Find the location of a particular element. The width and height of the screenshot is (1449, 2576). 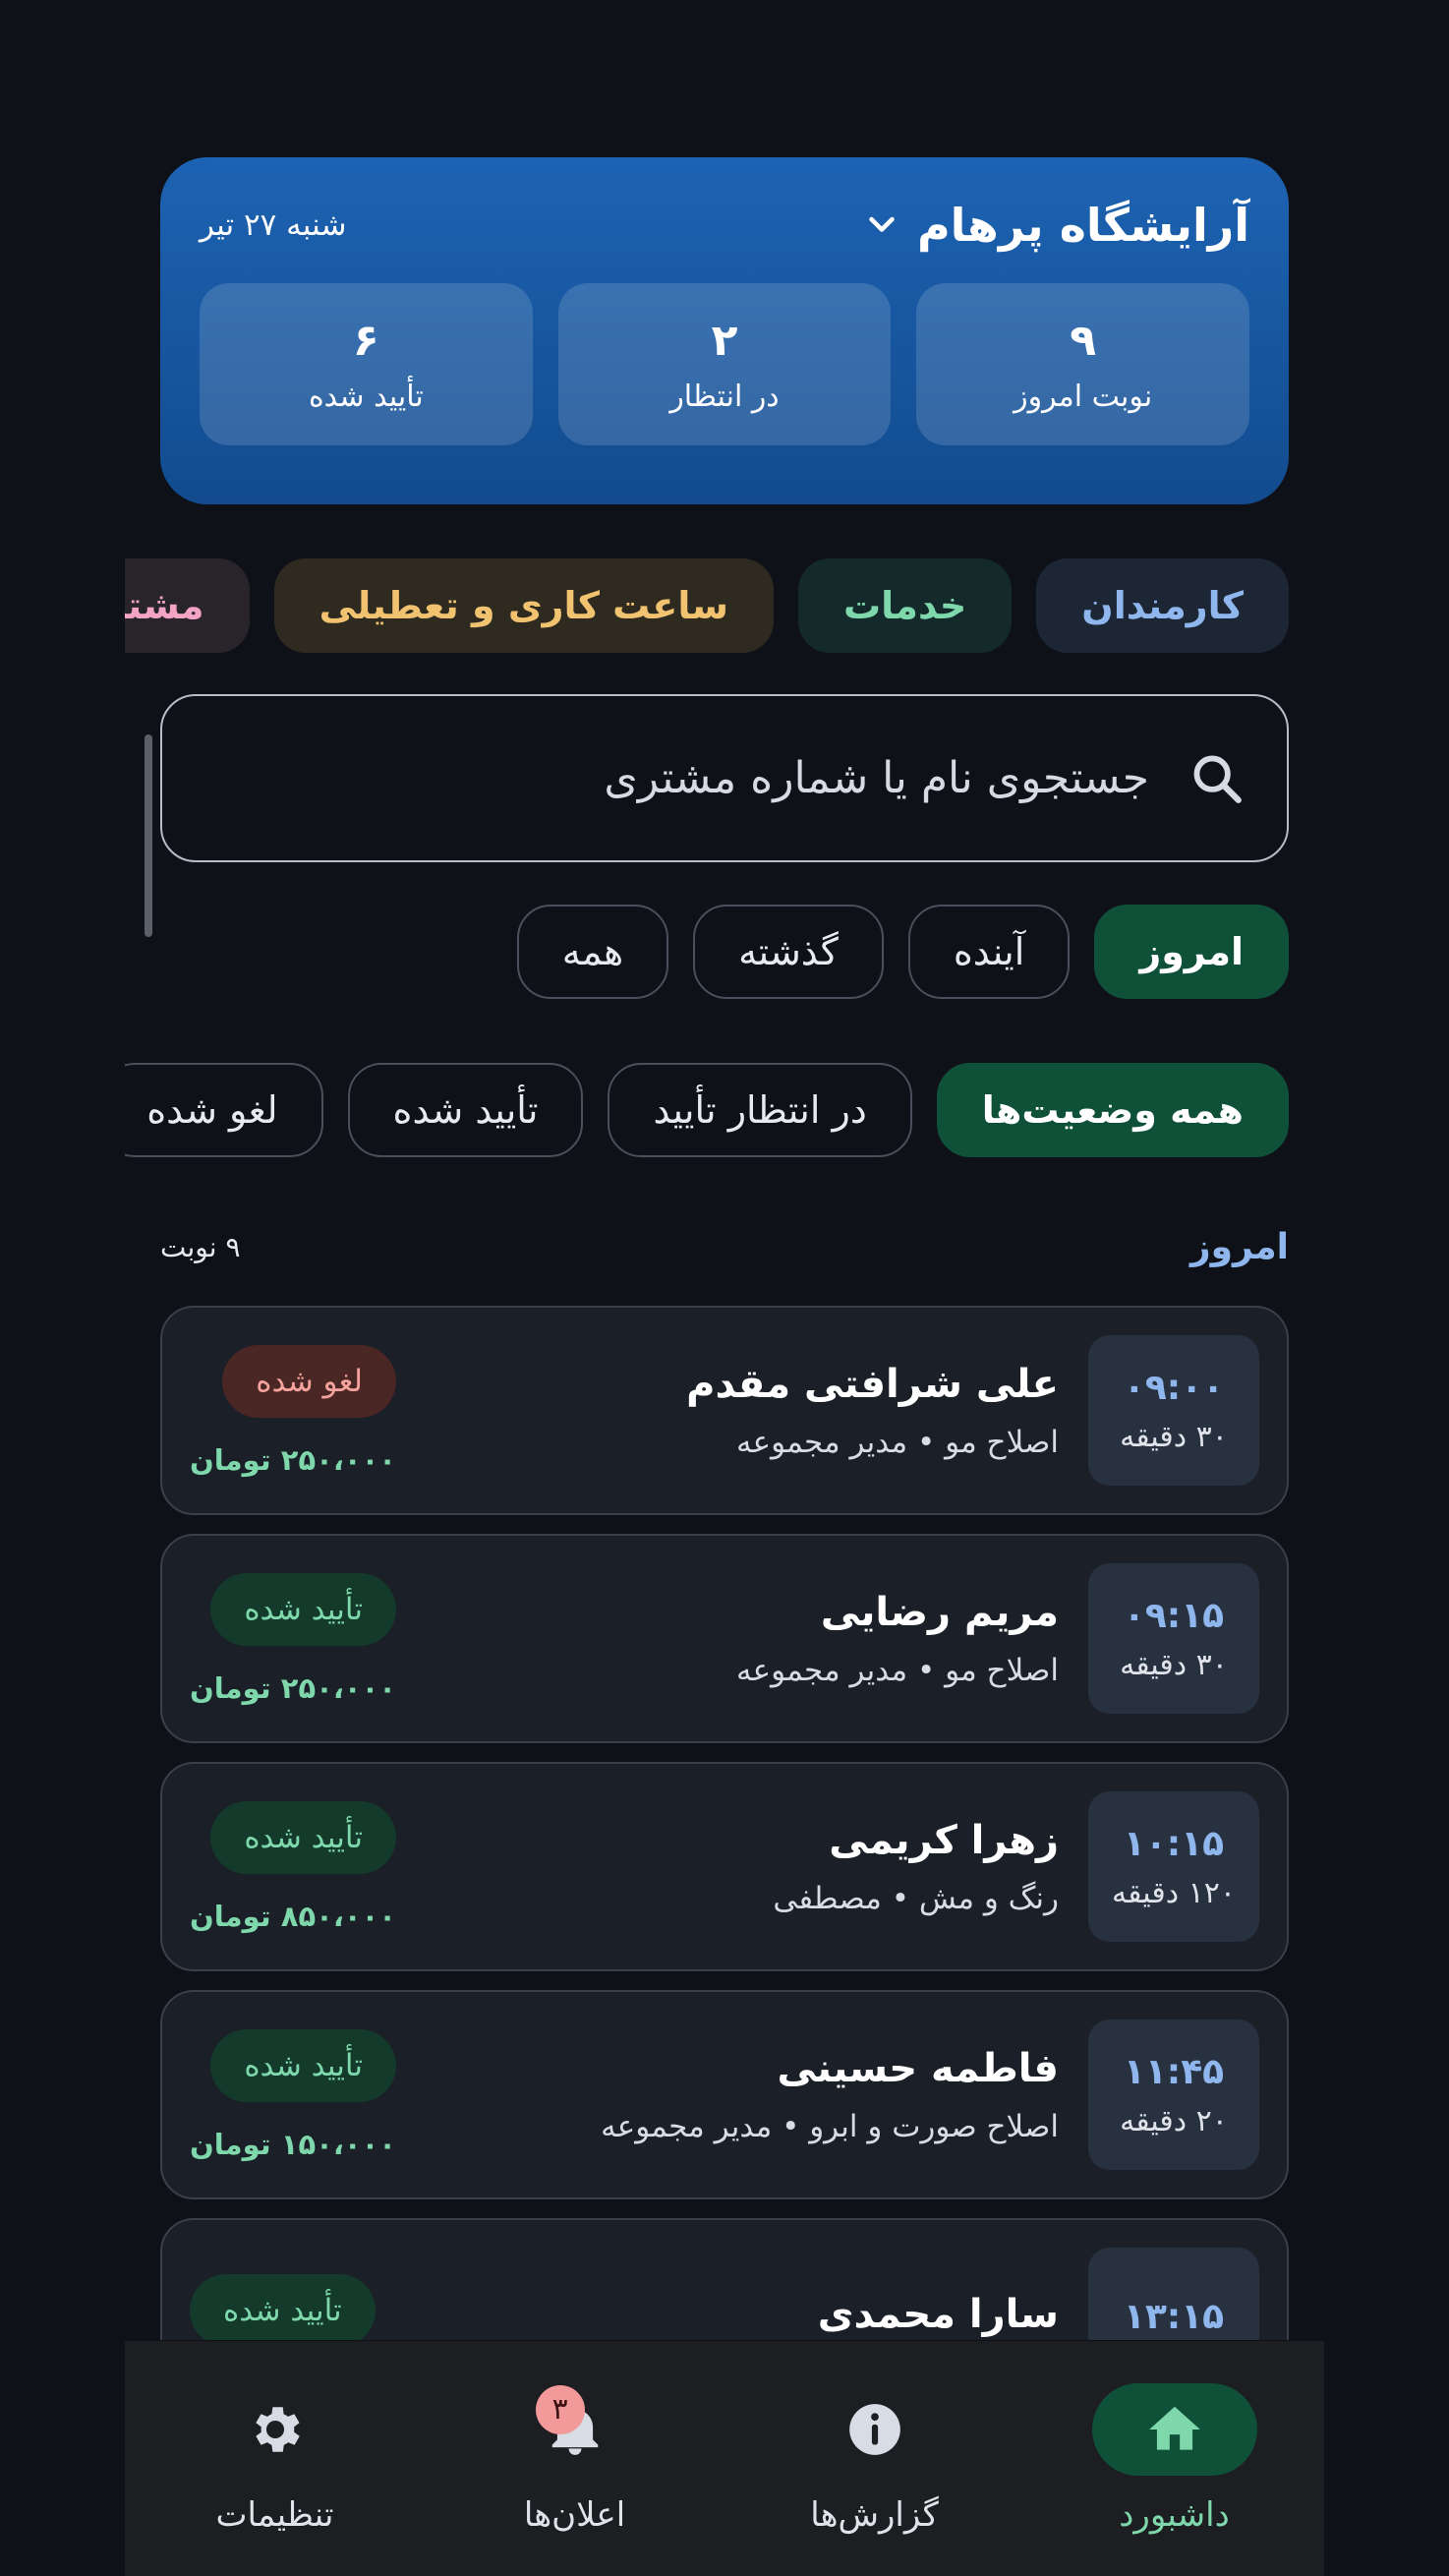

stat-today-appointments: ۹ نوبت امروز is located at coordinates (1083, 364).